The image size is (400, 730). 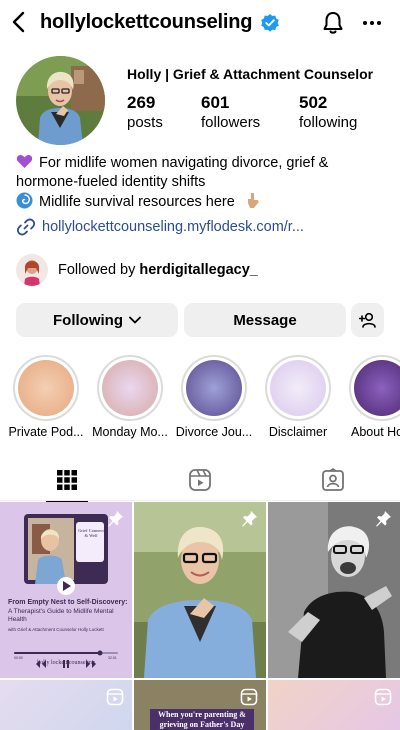 I want to click on reels-icon, so click(x=199, y=480).